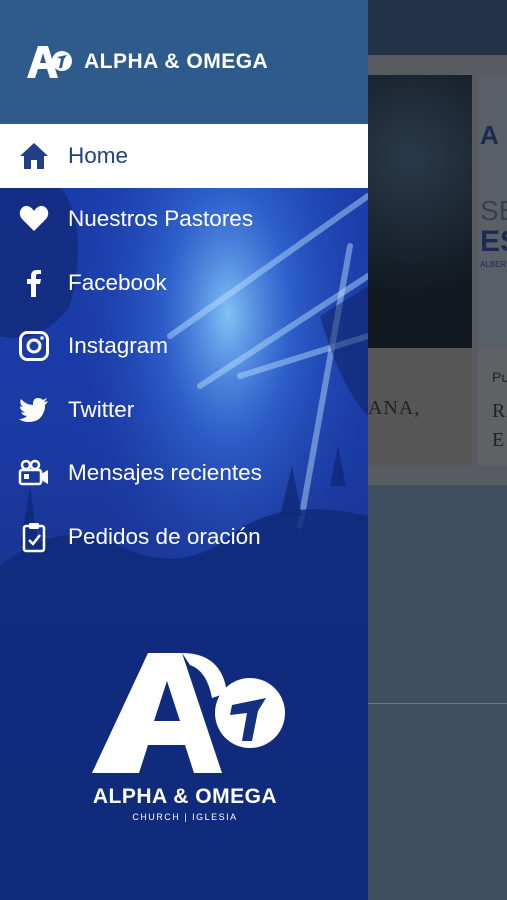 The height and width of the screenshot is (900, 507). I want to click on facebook-icon, so click(34, 283).